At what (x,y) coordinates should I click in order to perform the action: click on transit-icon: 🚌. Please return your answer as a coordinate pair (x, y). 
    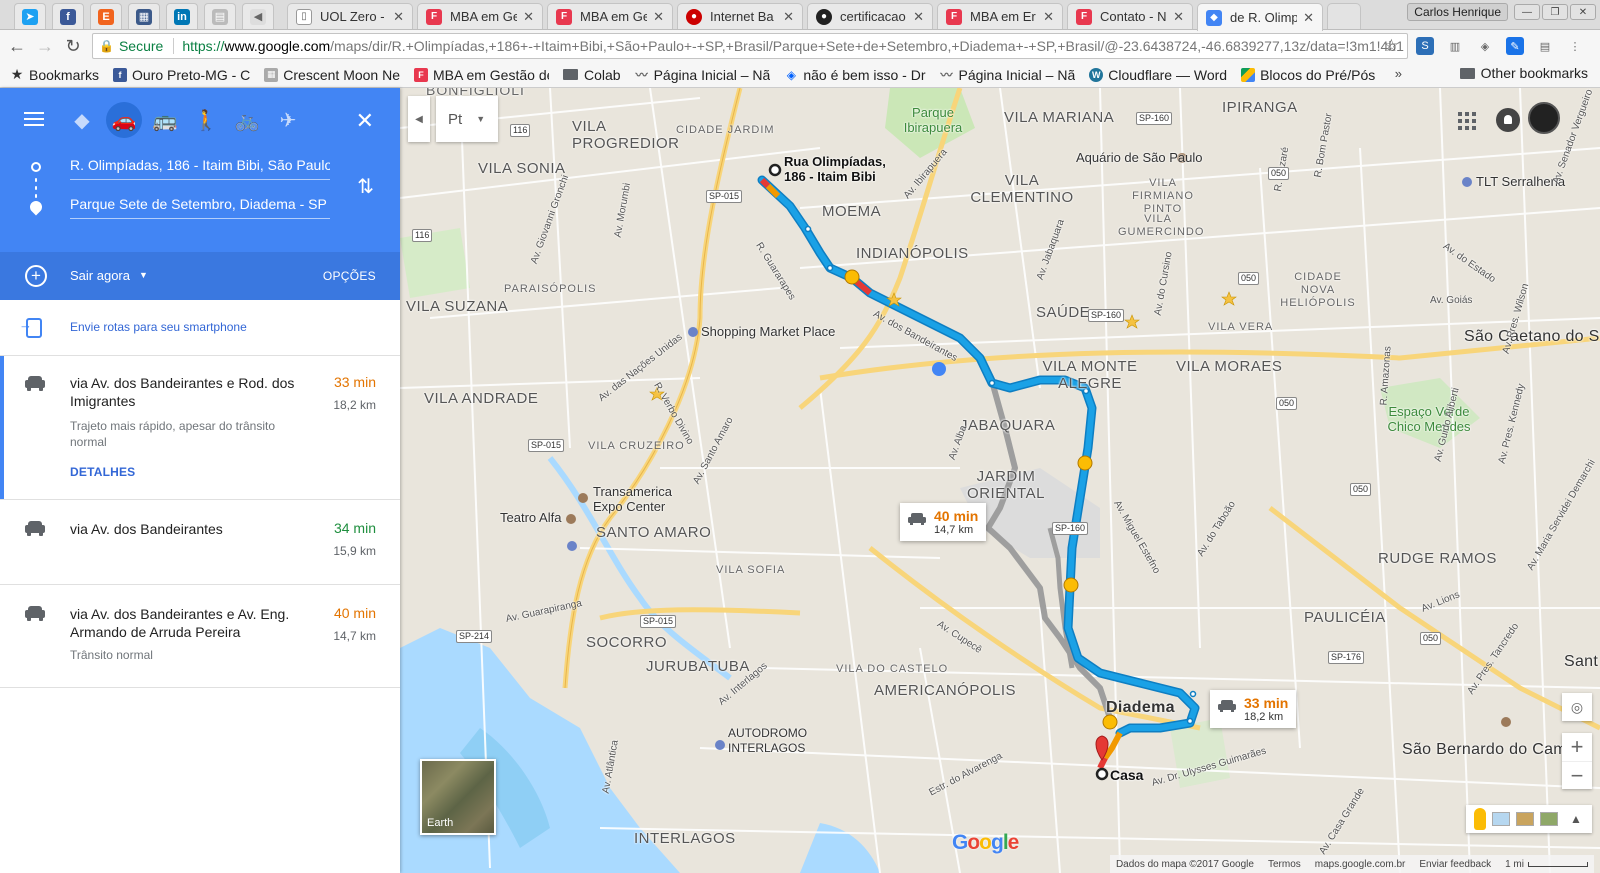
    Looking at the image, I should click on (165, 120).